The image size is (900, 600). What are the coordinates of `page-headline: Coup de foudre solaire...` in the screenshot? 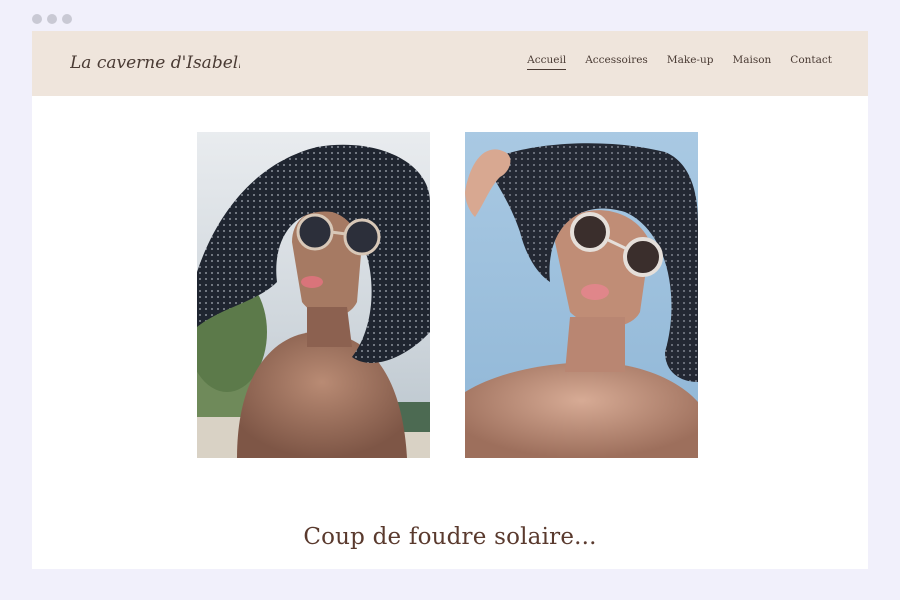 It's located at (450, 537).